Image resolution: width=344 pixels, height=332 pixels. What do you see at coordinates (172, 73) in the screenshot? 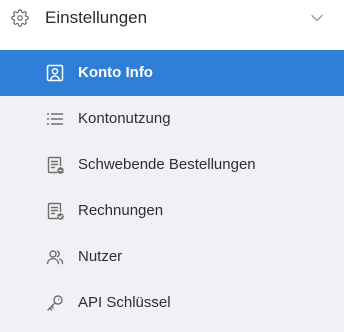
I see `menu-item-konto-info: Konto Info` at bounding box center [172, 73].